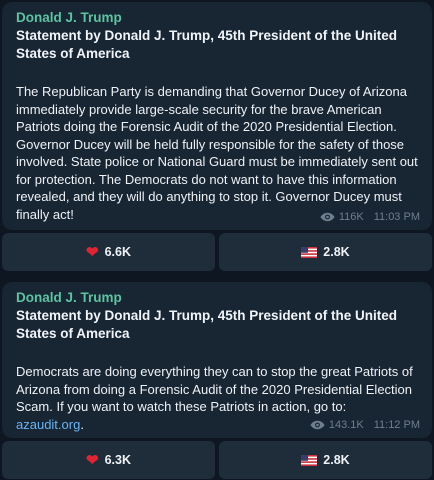  I want to click on reaction-count: 6.6K, so click(117, 252).